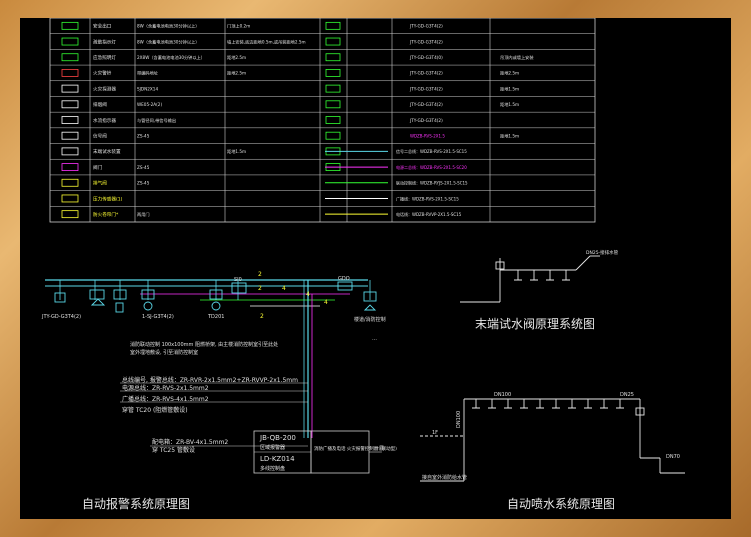  What do you see at coordinates (104, 57) in the screenshot?
I see `legend-name: 应急照明灯` at bounding box center [104, 57].